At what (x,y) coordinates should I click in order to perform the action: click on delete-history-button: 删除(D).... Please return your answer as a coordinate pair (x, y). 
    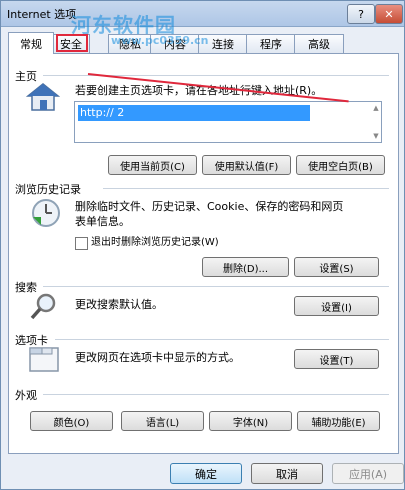
    Looking at the image, I should click on (245, 267).